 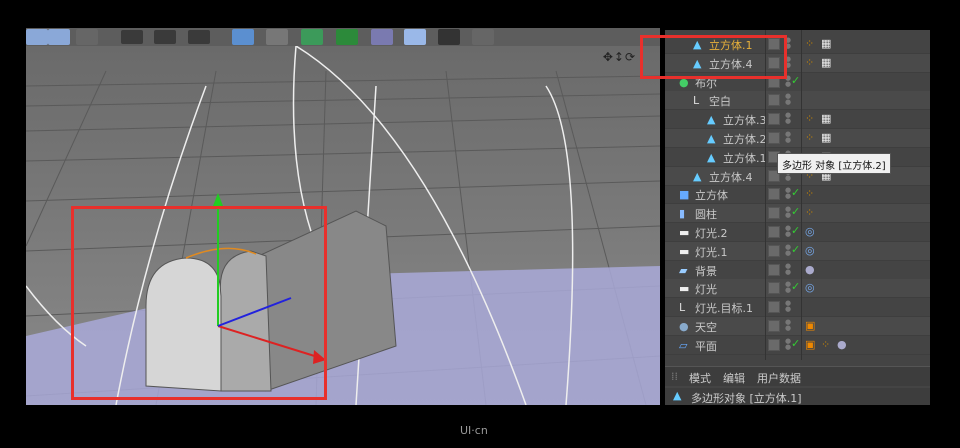 I want to click on object-row: ▰ 背景 ● ● ●, so click(x=797, y=270).